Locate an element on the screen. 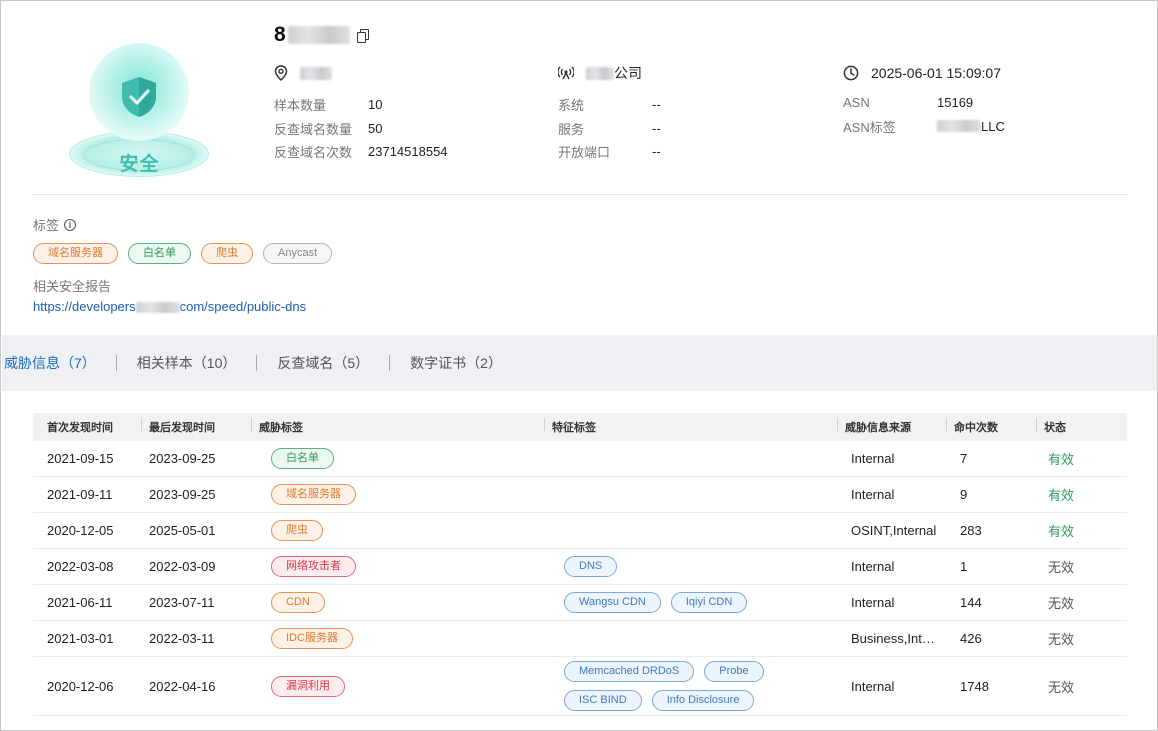  security-badge: 安全 is located at coordinates (139, 111).